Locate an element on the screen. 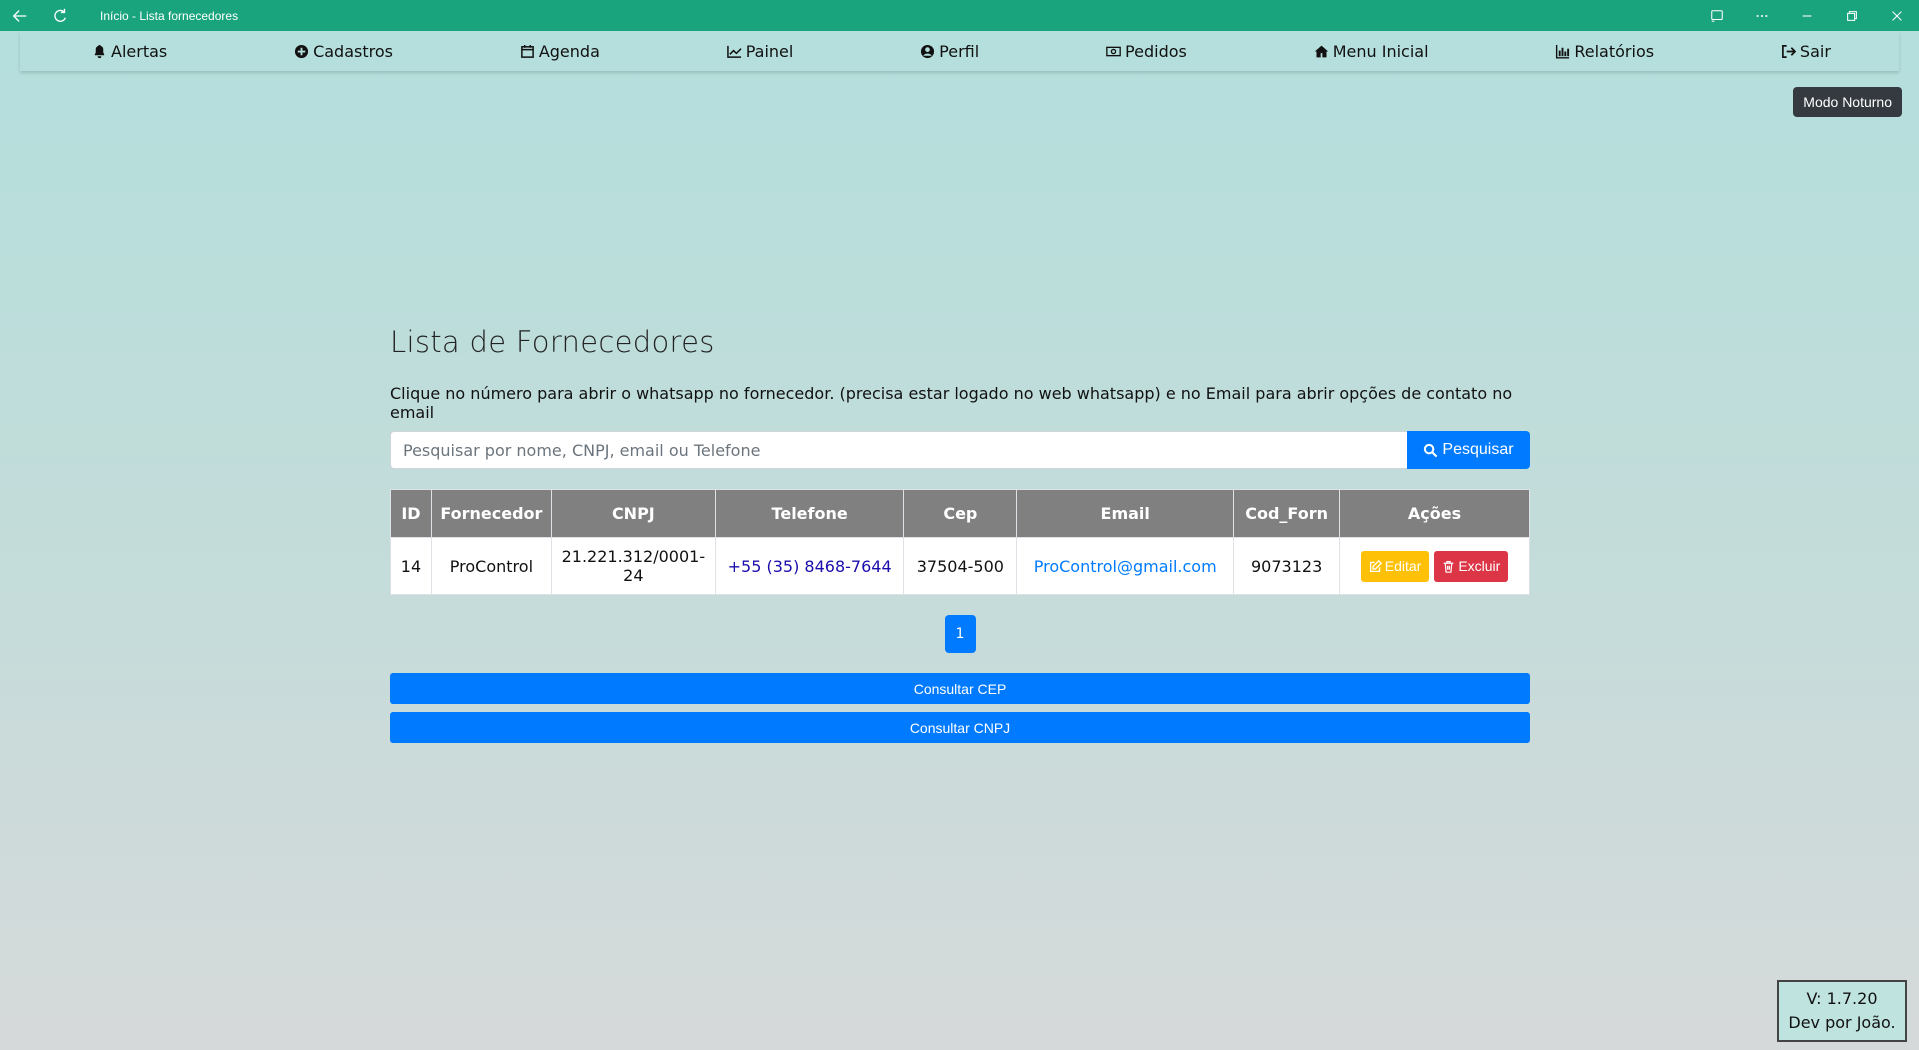  minimize-icon is located at coordinates (1806, 15).